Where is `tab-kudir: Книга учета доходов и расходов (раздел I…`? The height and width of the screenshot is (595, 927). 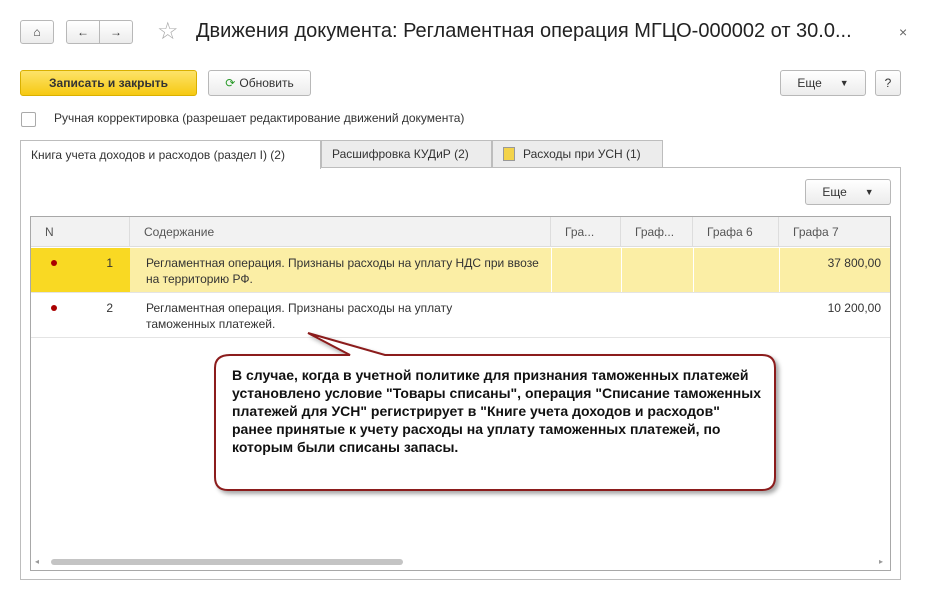 tab-kudir: Книга учета доходов и расходов (раздел I… is located at coordinates (170, 154).